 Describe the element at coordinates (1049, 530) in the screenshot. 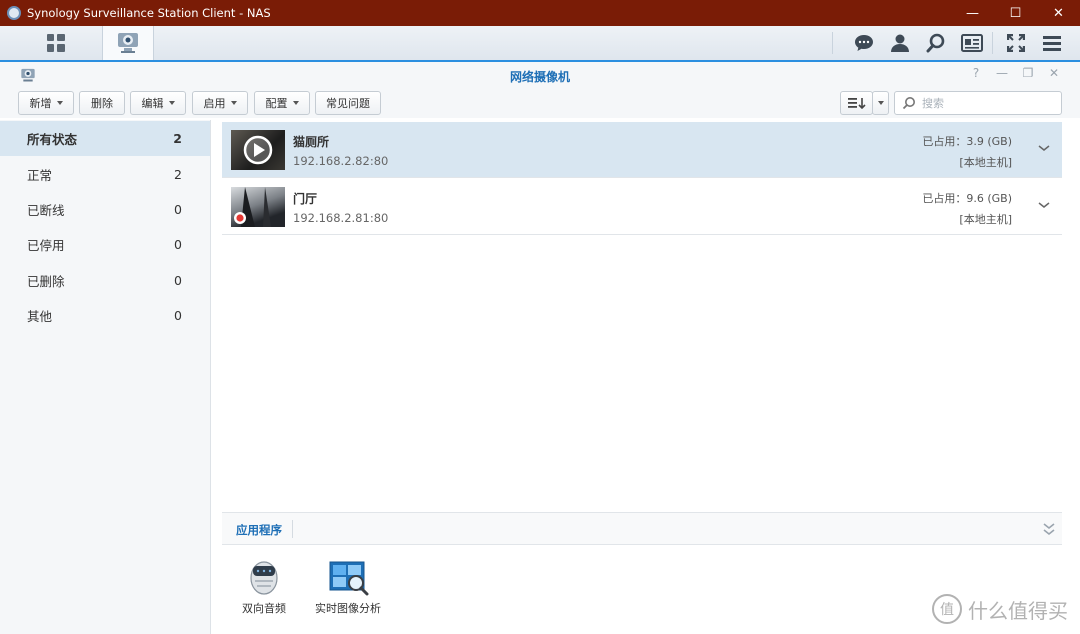

I see `collapse-icon` at that location.